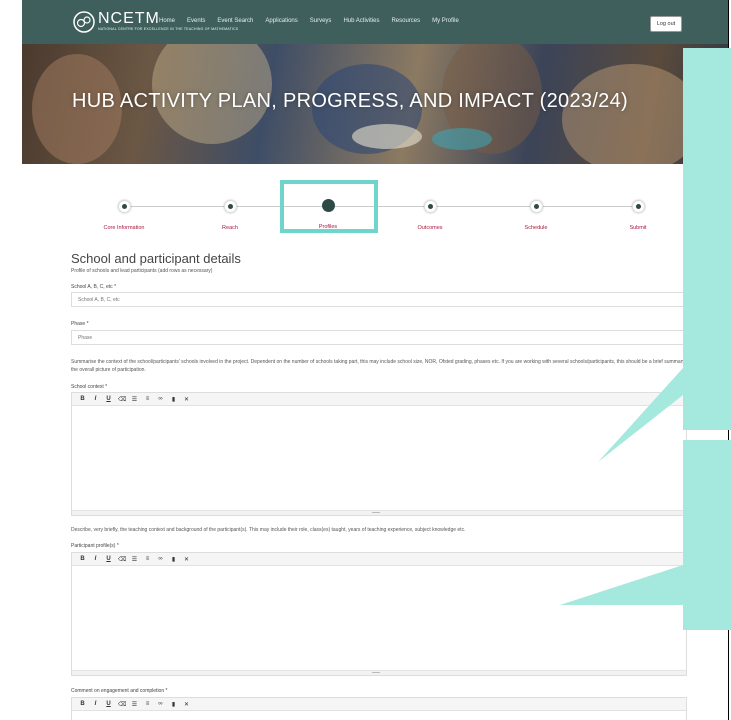 This screenshot has height=720, width=731. Describe the element at coordinates (728, 360) in the screenshot. I see `right-frame` at that location.